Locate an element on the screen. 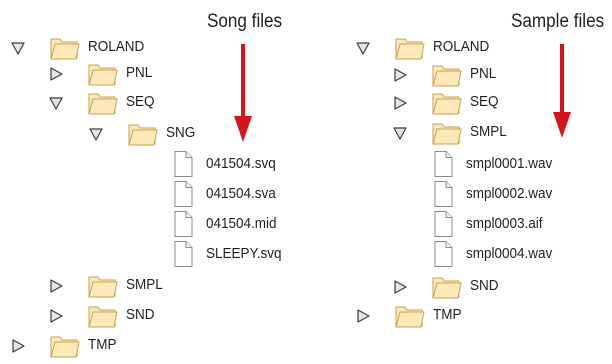 The width and height of the screenshot is (612, 364). tree-item-label: 041504.mid is located at coordinates (241, 223).